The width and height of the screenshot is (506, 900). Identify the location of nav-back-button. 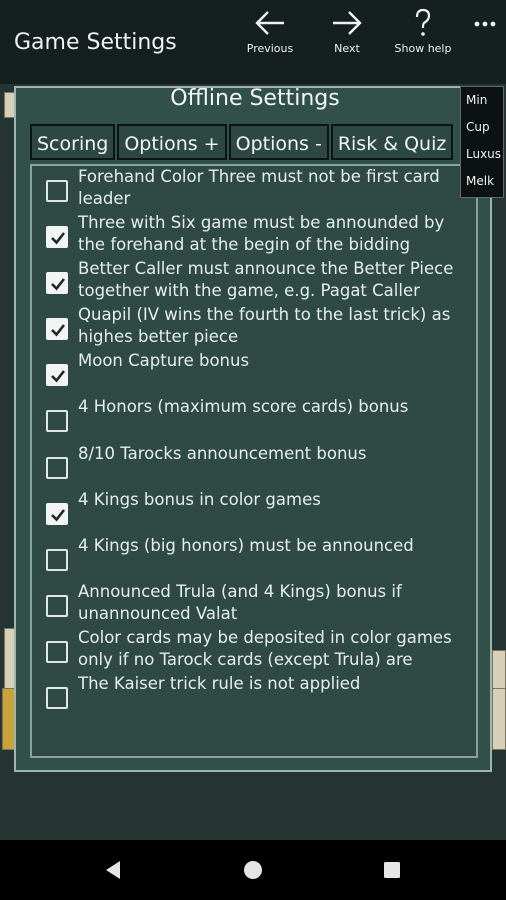
(114, 870).